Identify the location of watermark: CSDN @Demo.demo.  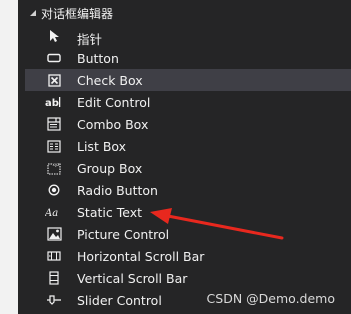
(270, 298).